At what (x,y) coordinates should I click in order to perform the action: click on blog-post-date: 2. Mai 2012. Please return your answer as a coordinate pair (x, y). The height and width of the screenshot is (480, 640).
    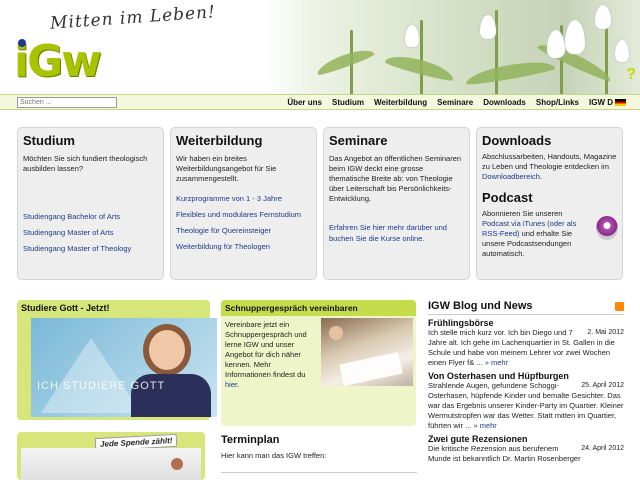
    Looking at the image, I should click on (605, 332).